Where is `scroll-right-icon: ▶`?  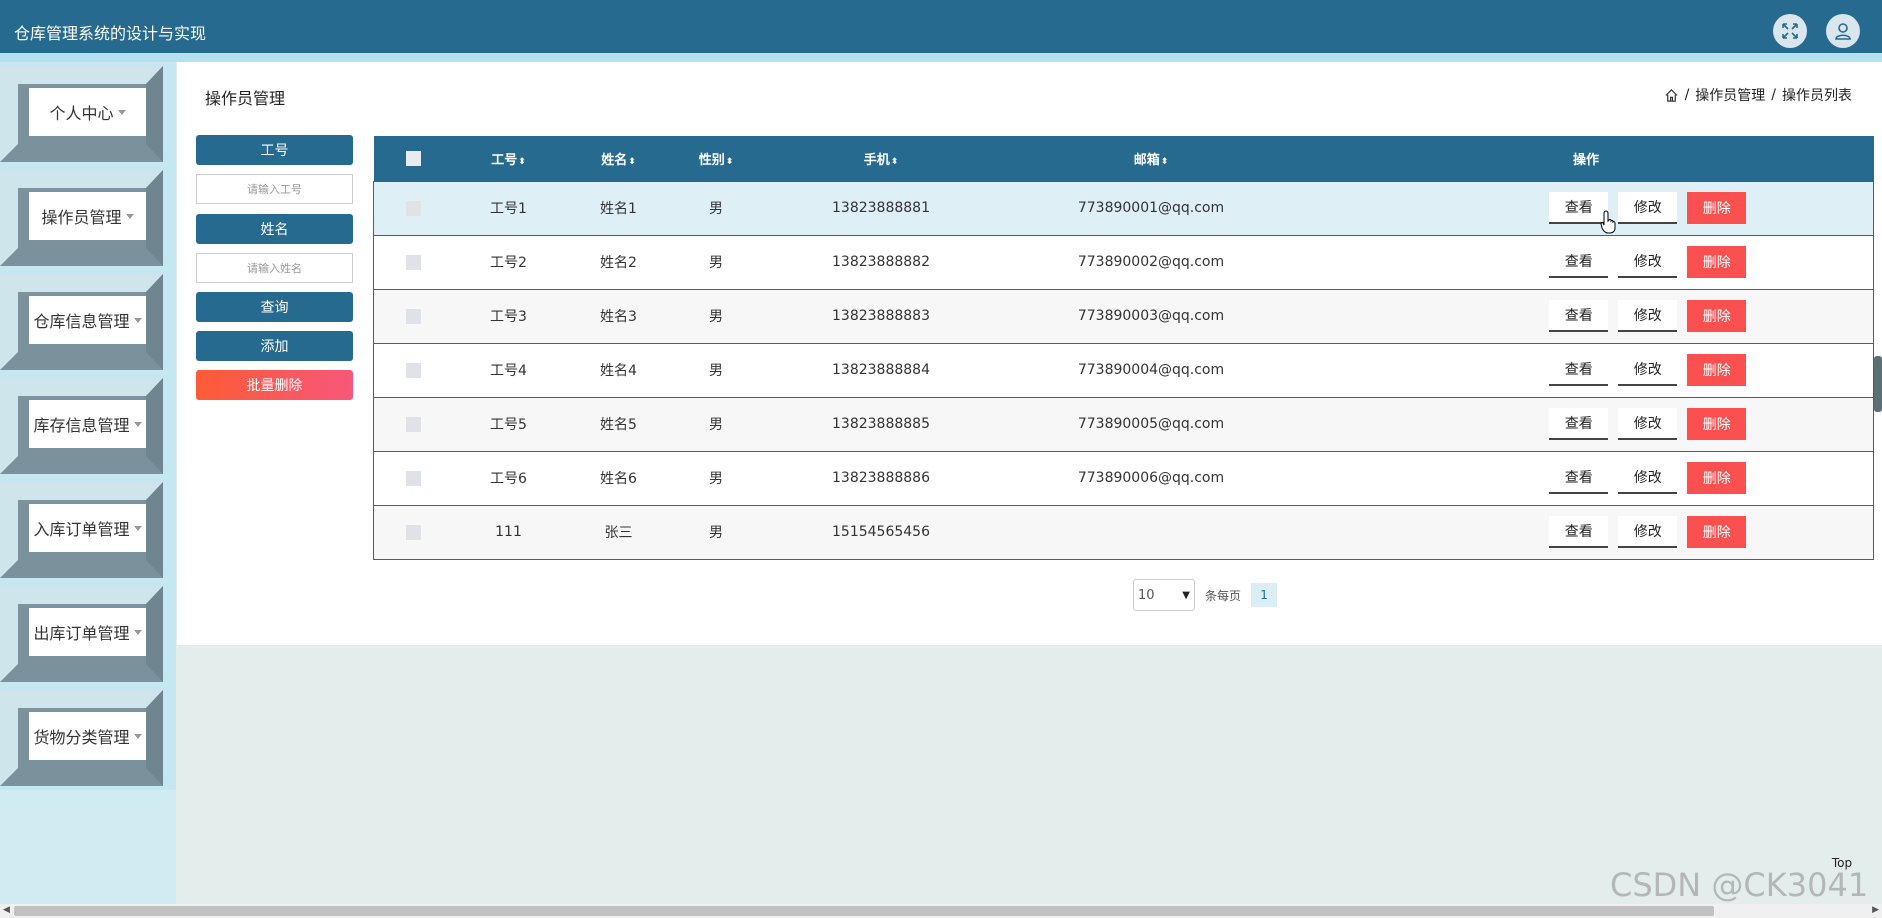 scroll-right-icon: ▶ is located at coordinates (1875, 910).